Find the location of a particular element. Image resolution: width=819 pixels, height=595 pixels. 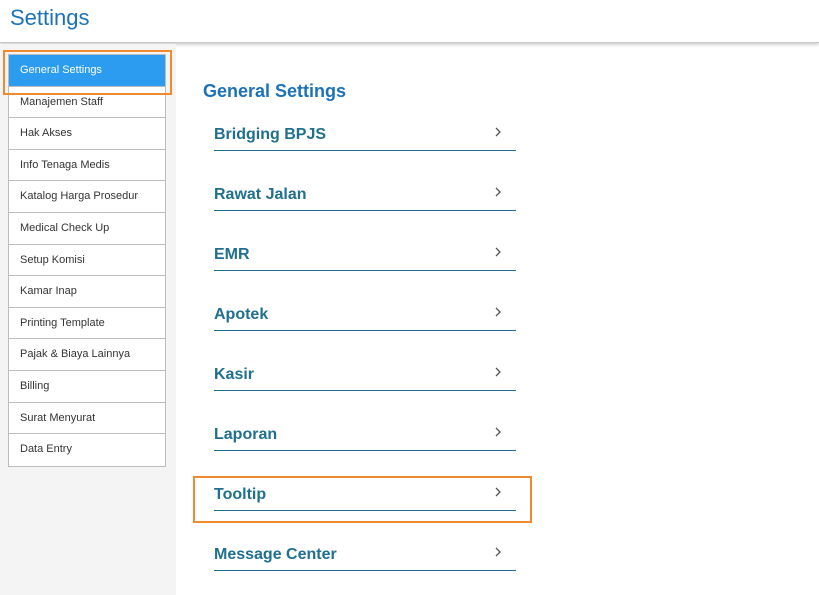

setting-row-message-center: Message Center is located at coordinates (365, 556).